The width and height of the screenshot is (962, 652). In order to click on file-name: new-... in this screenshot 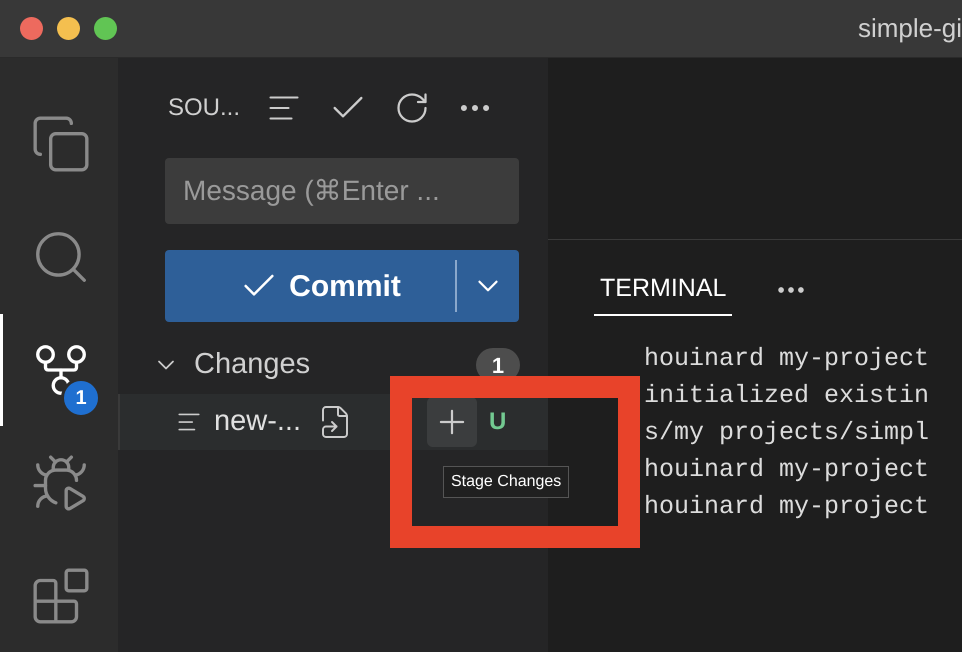, I will do `click(258, 422)`.